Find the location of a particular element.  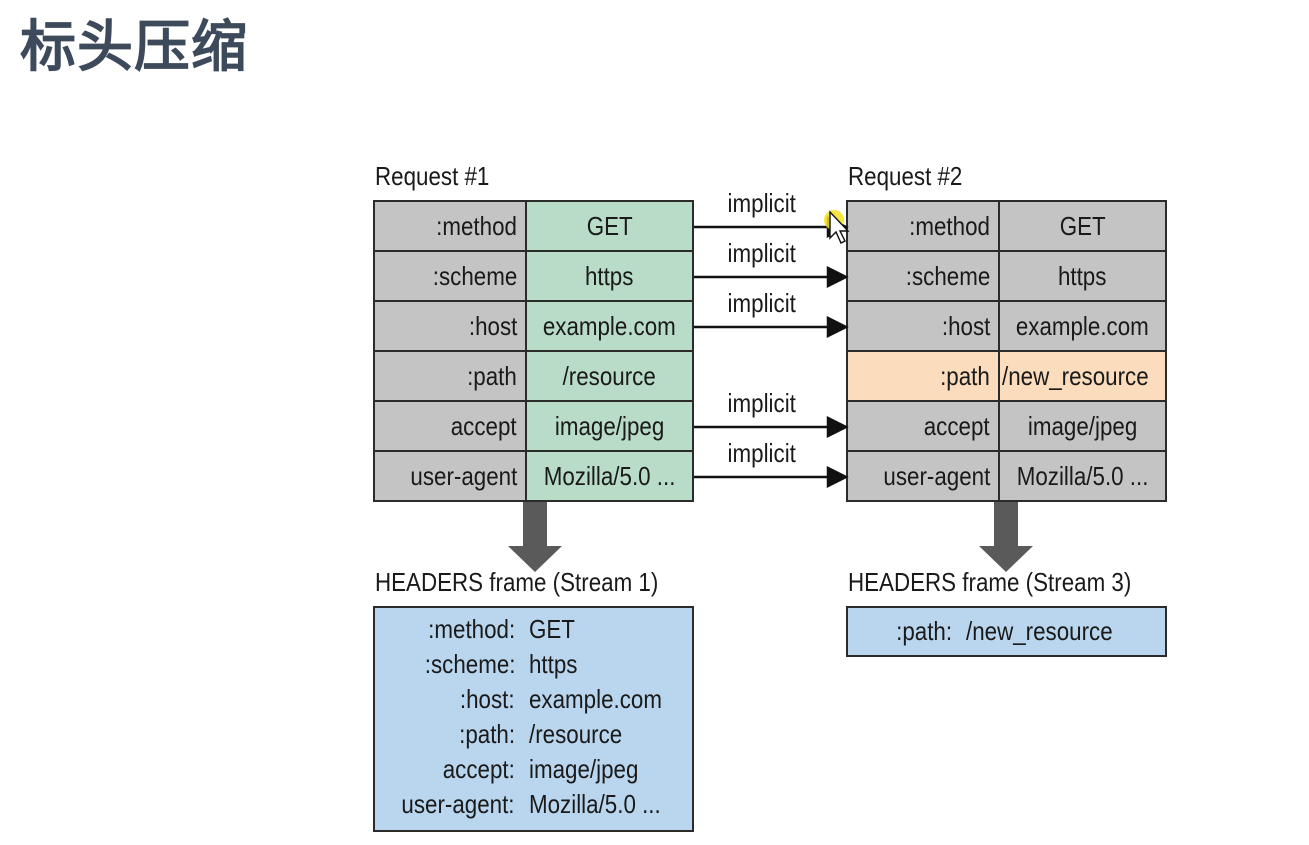

frame2-label: HEADERS frame (Stream 3) is located at coordinates (990, 582).